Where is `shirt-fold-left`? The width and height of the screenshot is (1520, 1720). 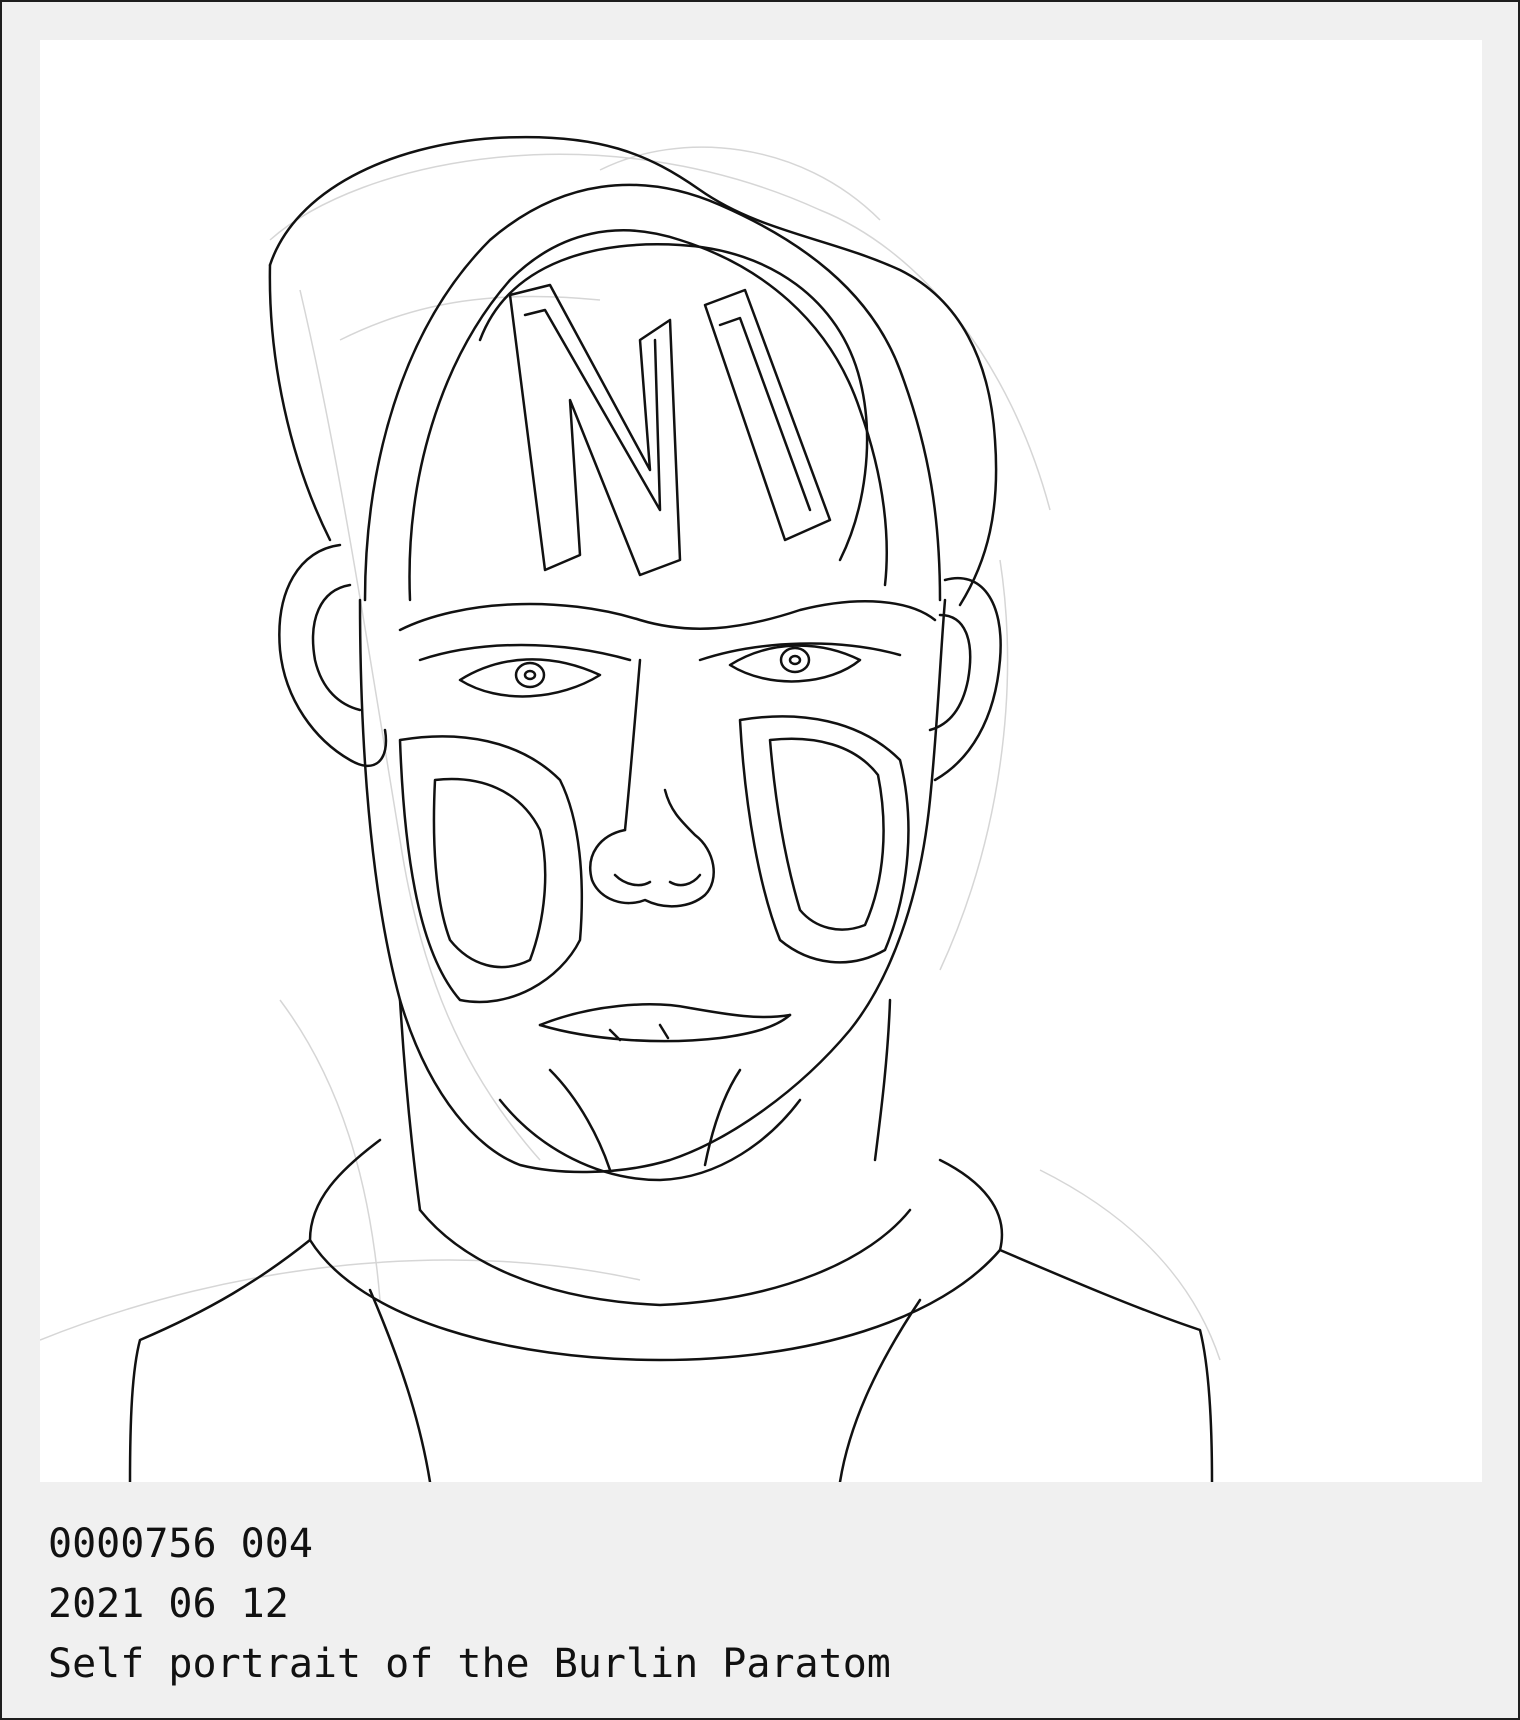 shirt-fold-left is located at coordinates (400, 1385).